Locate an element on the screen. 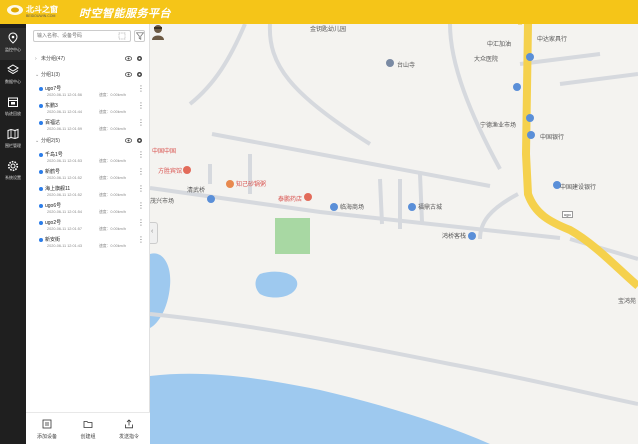 The image size is (638, 444). group-name: 未分组(47) is located at coordinates (53, 59).